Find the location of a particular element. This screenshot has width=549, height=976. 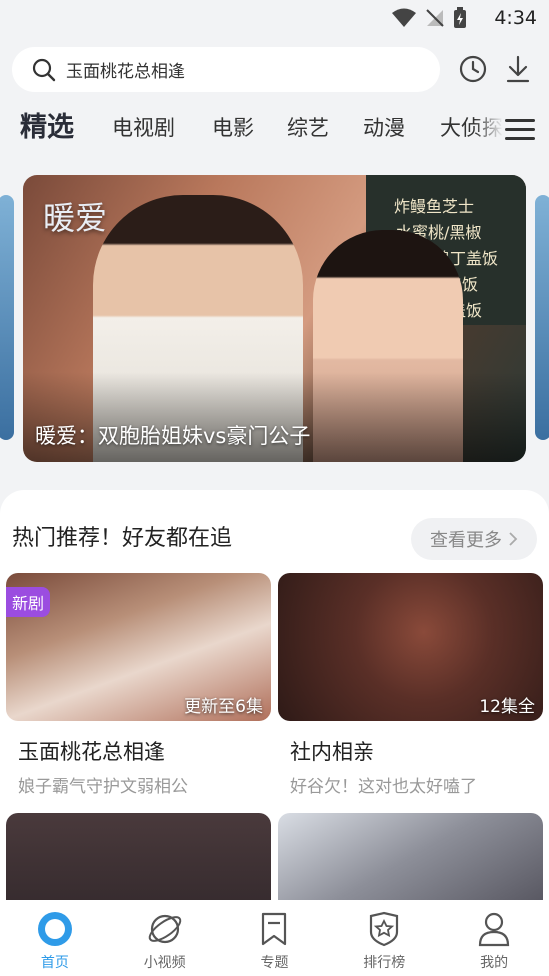

nav-profile: 我的 is located at coordinates (494, 938).